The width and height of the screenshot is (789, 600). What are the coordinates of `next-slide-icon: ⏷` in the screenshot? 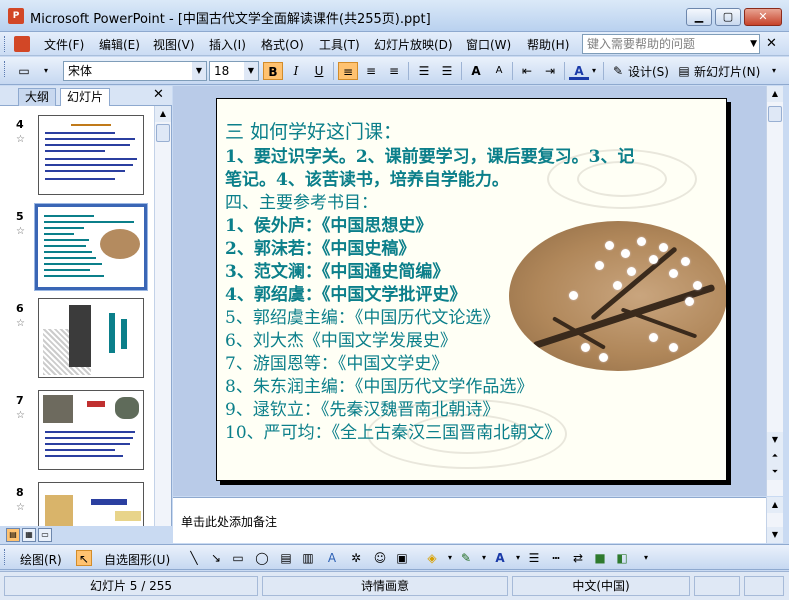 It's located at (775, 472).